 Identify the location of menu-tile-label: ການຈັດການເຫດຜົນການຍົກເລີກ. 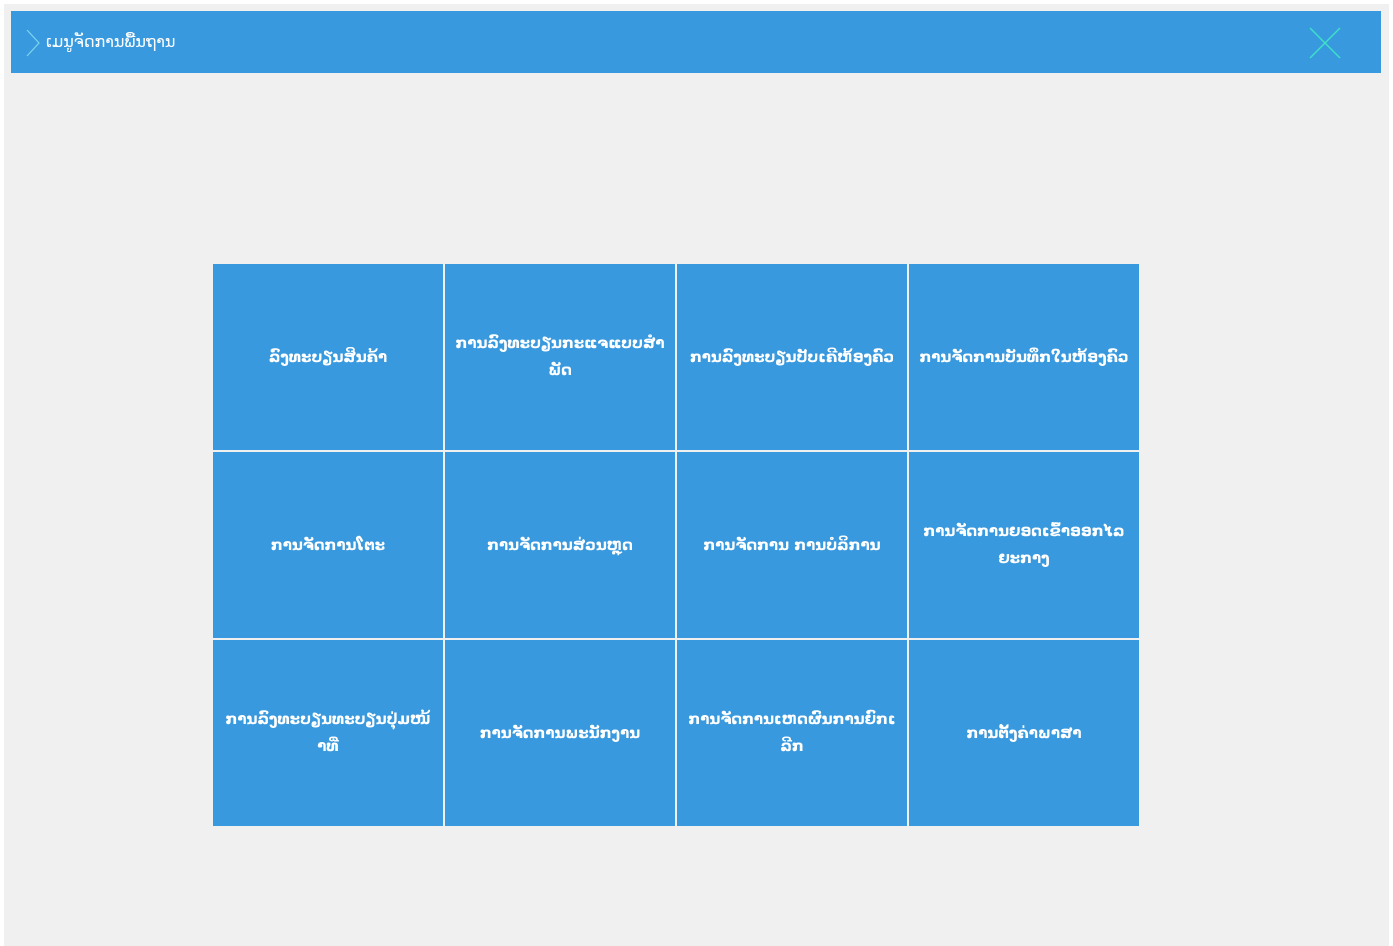
(792, 732).